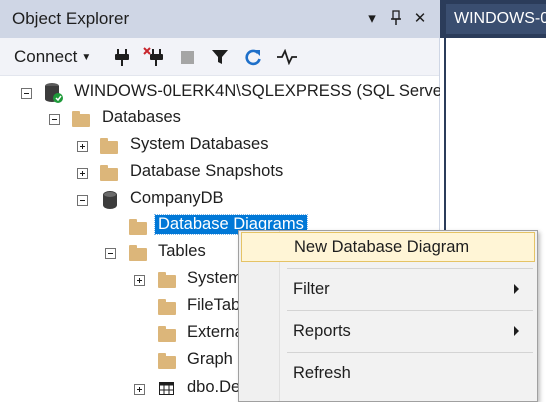 This screenshot has width=546, height=402. Describe the element at coordinates (253, 57) in the screenshot. I see `refresh-icon` at that location.